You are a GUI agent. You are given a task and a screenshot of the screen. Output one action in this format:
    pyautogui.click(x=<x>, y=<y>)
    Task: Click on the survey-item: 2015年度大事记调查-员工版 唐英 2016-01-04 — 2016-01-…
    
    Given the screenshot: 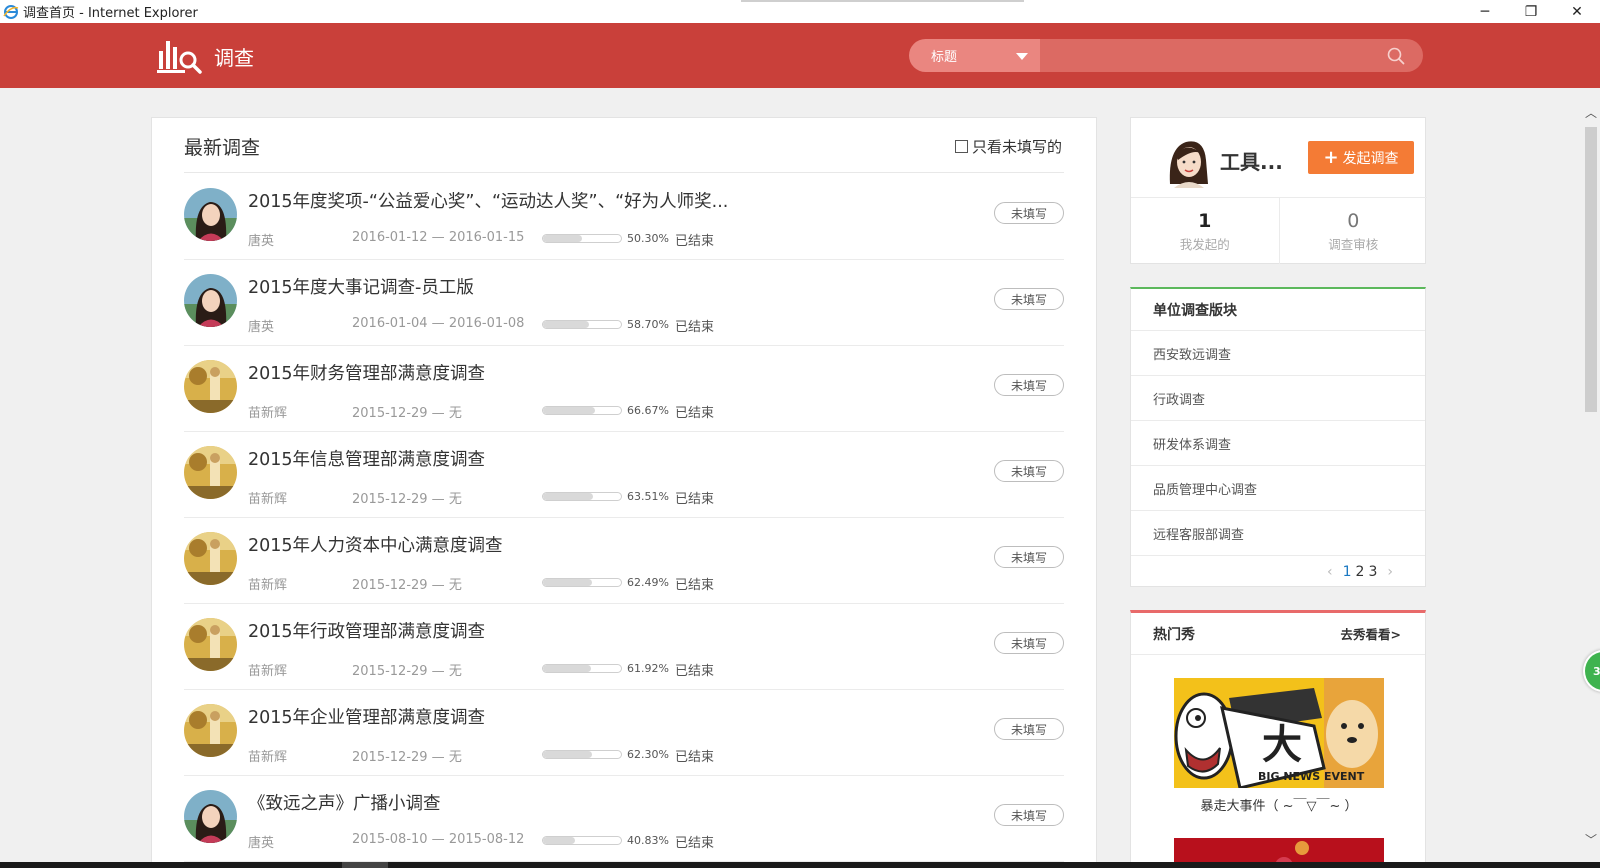 What is the action you would take?
    pyautogui.click(x=624, y=303)
    